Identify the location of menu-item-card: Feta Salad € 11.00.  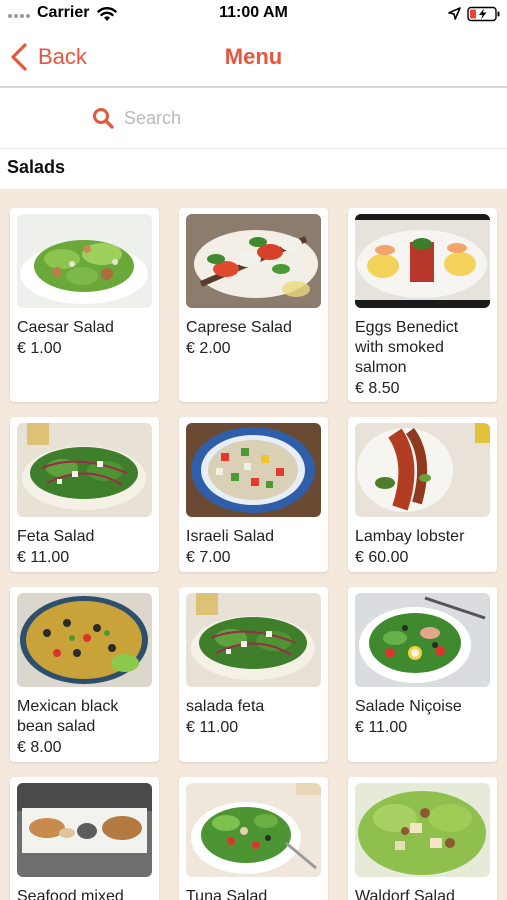
(84, 494).